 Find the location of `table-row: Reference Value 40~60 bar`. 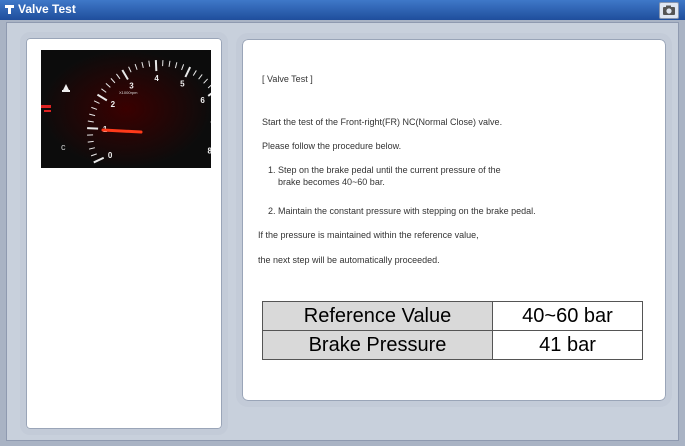

table-row: Reference Value 40~60 bar is located at coordinates (452, 316).